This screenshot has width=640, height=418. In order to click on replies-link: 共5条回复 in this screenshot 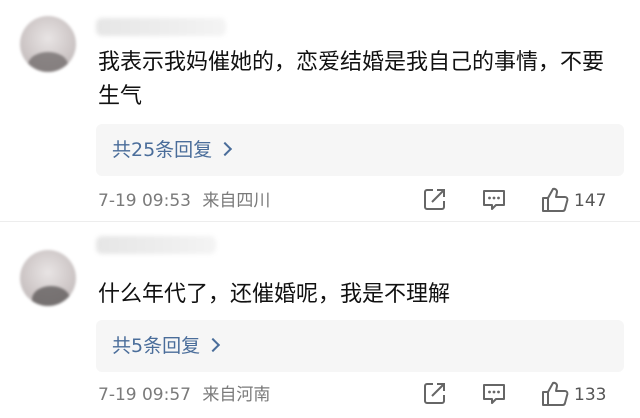, I will do `click(166, 346)`.